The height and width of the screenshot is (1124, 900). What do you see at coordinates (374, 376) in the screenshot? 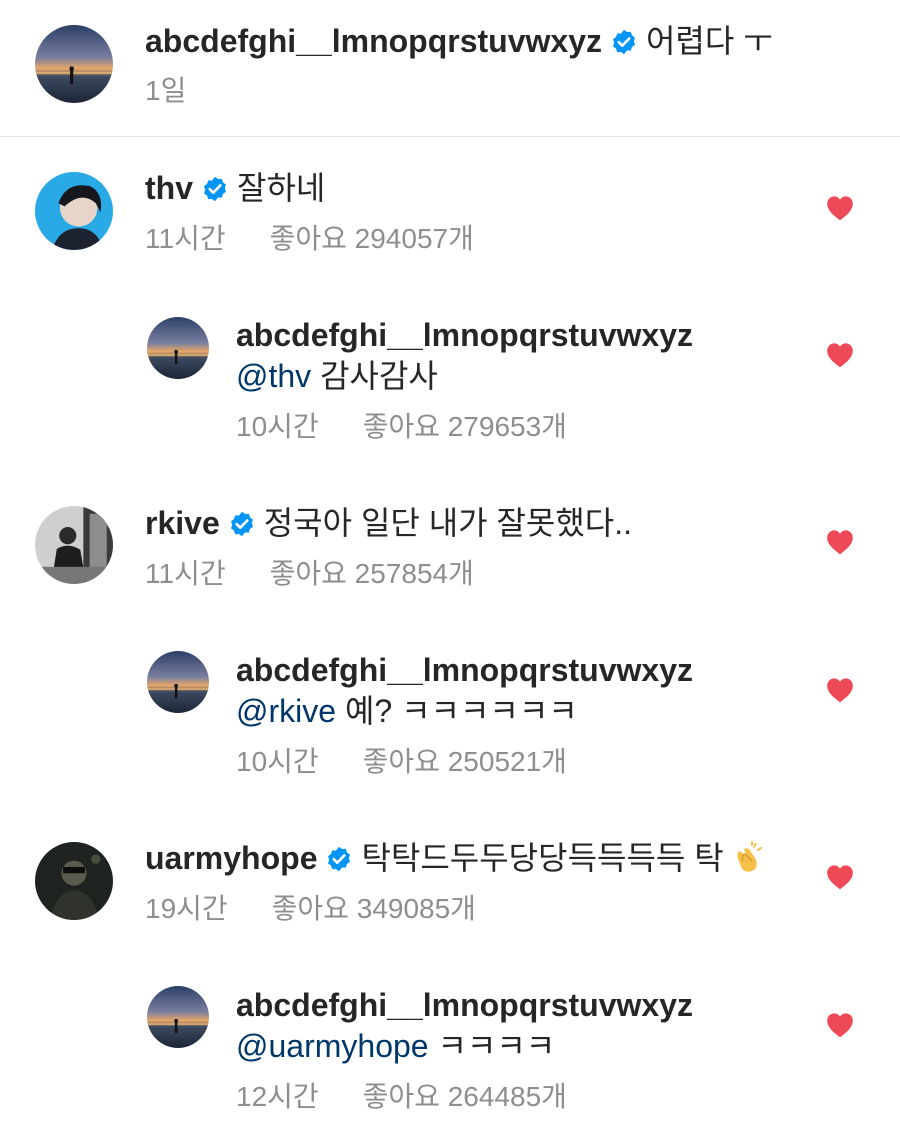
I see `reply-text: 감사감사` at bounding box center [374, 376].